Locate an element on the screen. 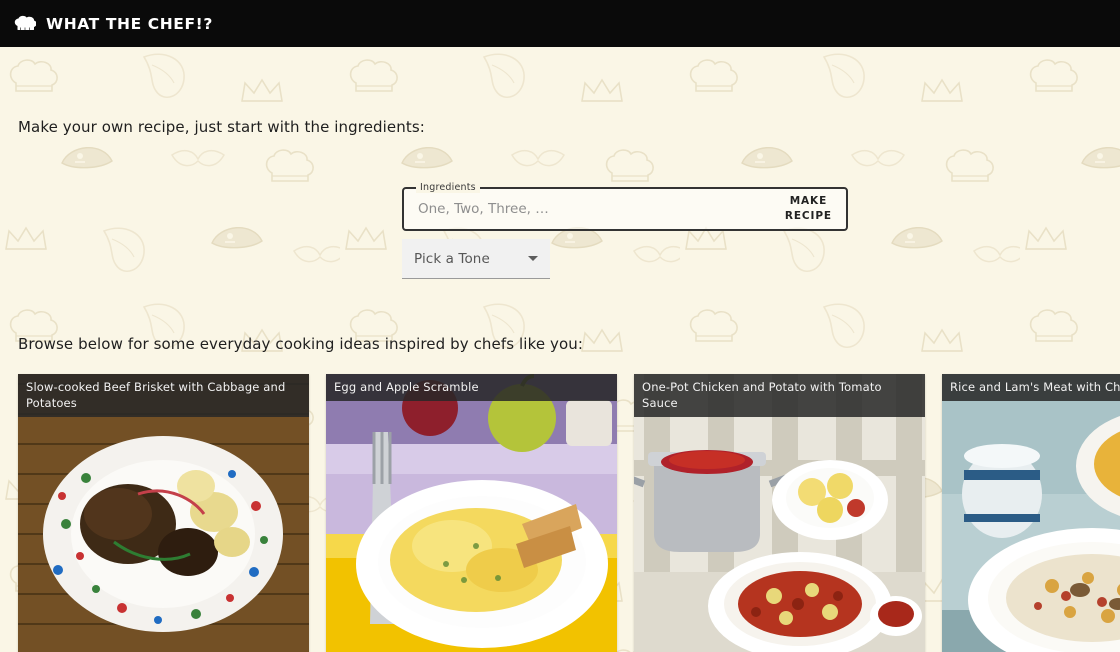 Image resolution: width=1120 pixels, height=652 pixels. app-header: WHAT THE CHEF!? is located at coordinates (560, 23).